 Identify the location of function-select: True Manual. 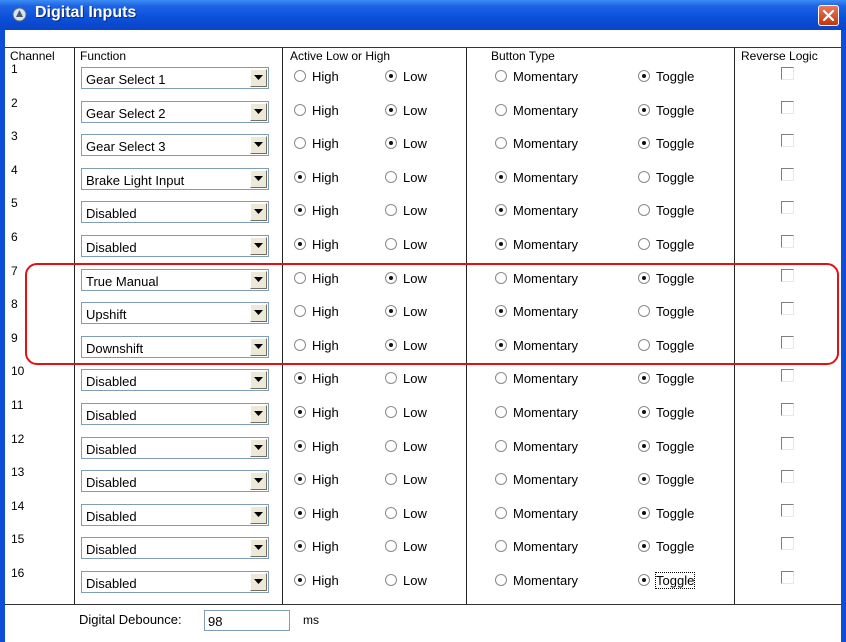
(175, 279).